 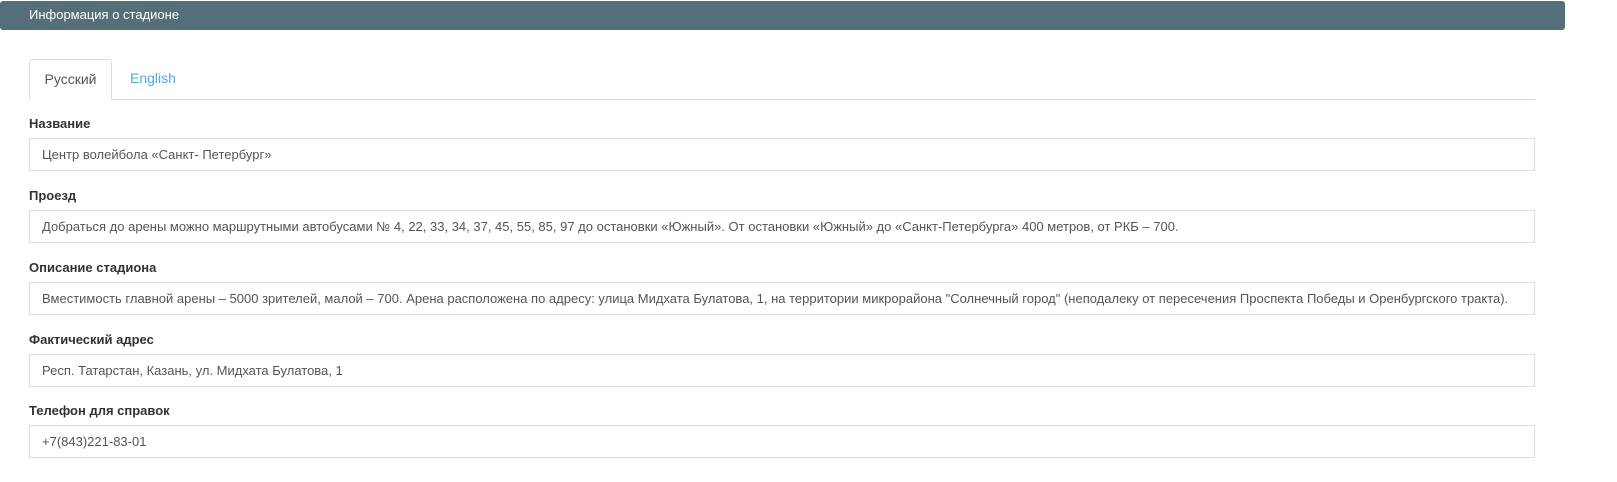 I want to click on name-label: Название, so click(x=60, y=123).